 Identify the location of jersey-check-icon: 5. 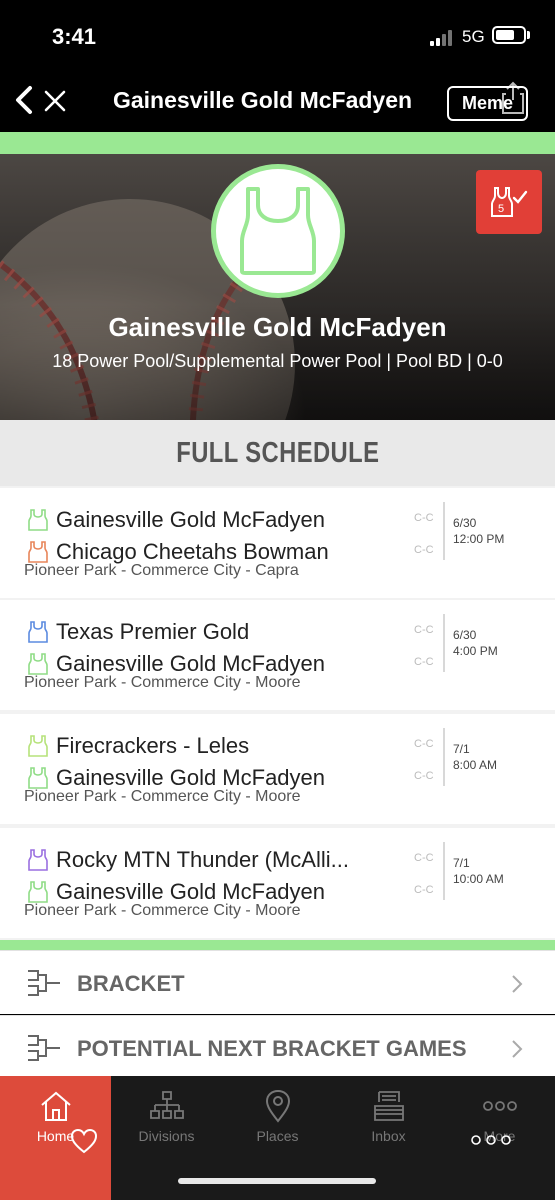
(509, 202).